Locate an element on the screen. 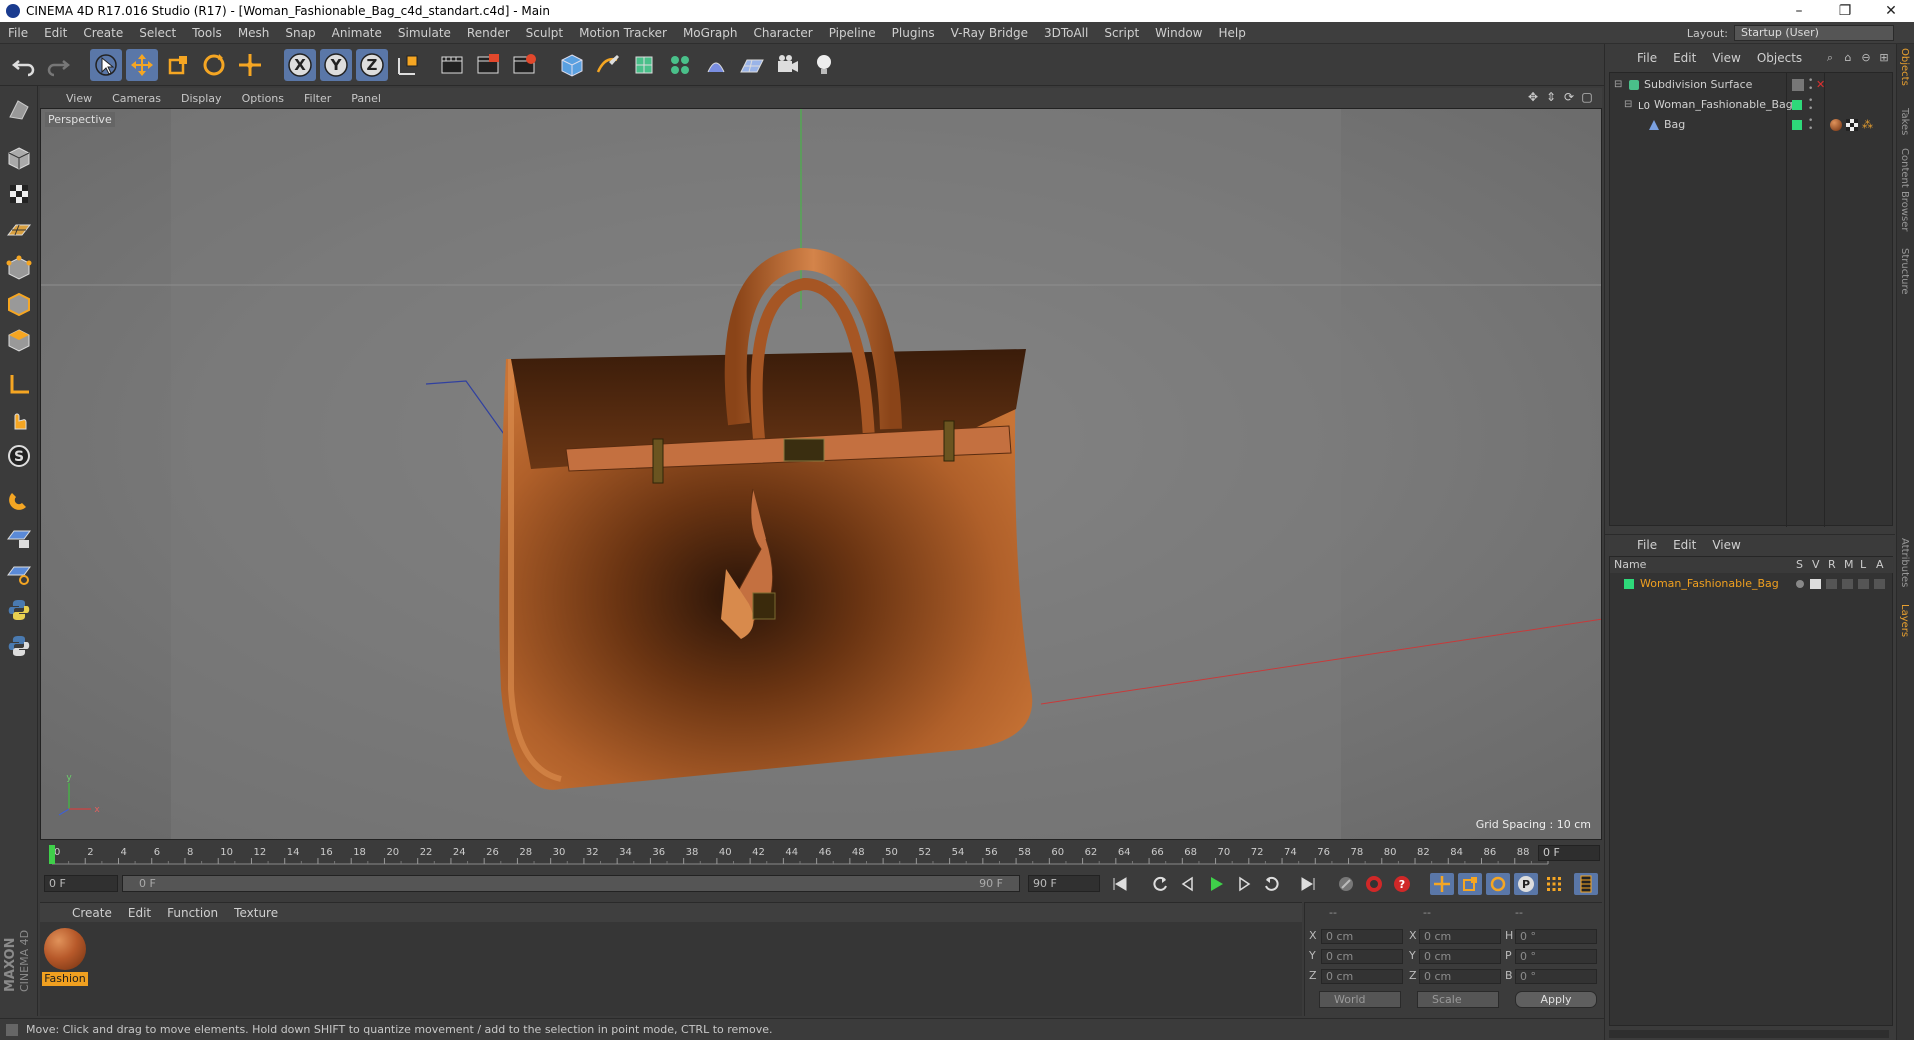 Image resolution: width=1914 pixels, height=1040 pixels. texture-mode-icon is located at coordinates (19, 194).